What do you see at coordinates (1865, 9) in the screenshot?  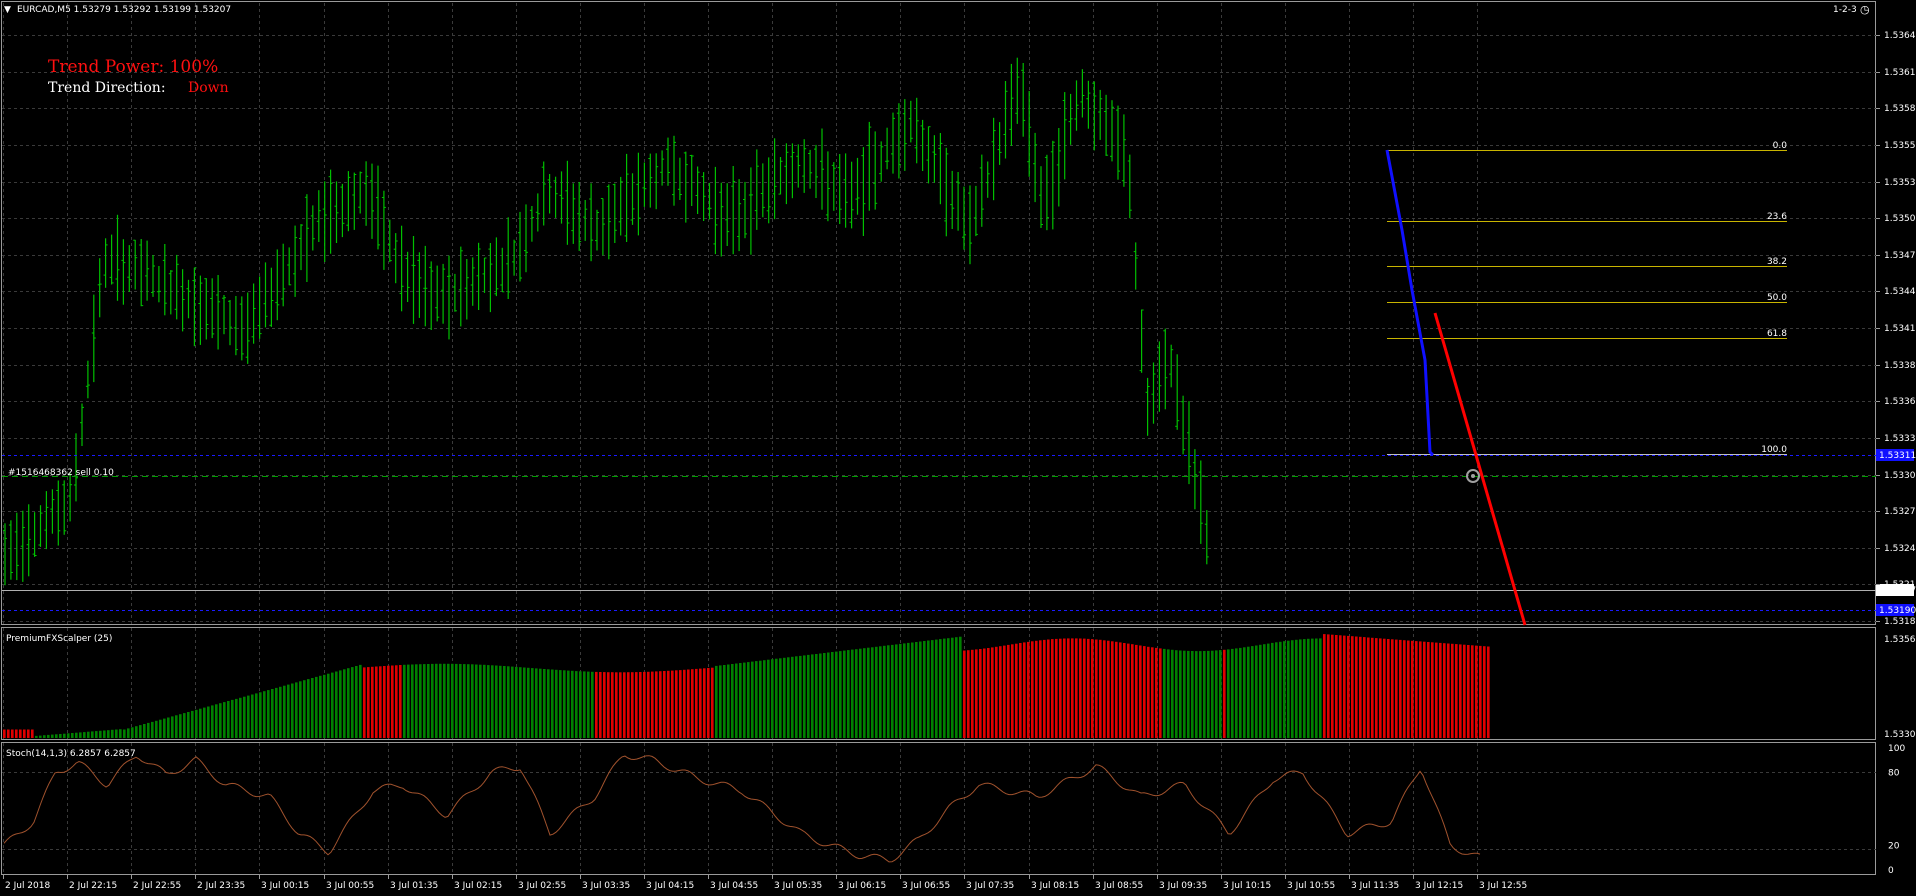 I see `clock-icon: ◷` at bounding box center [1865, 9].